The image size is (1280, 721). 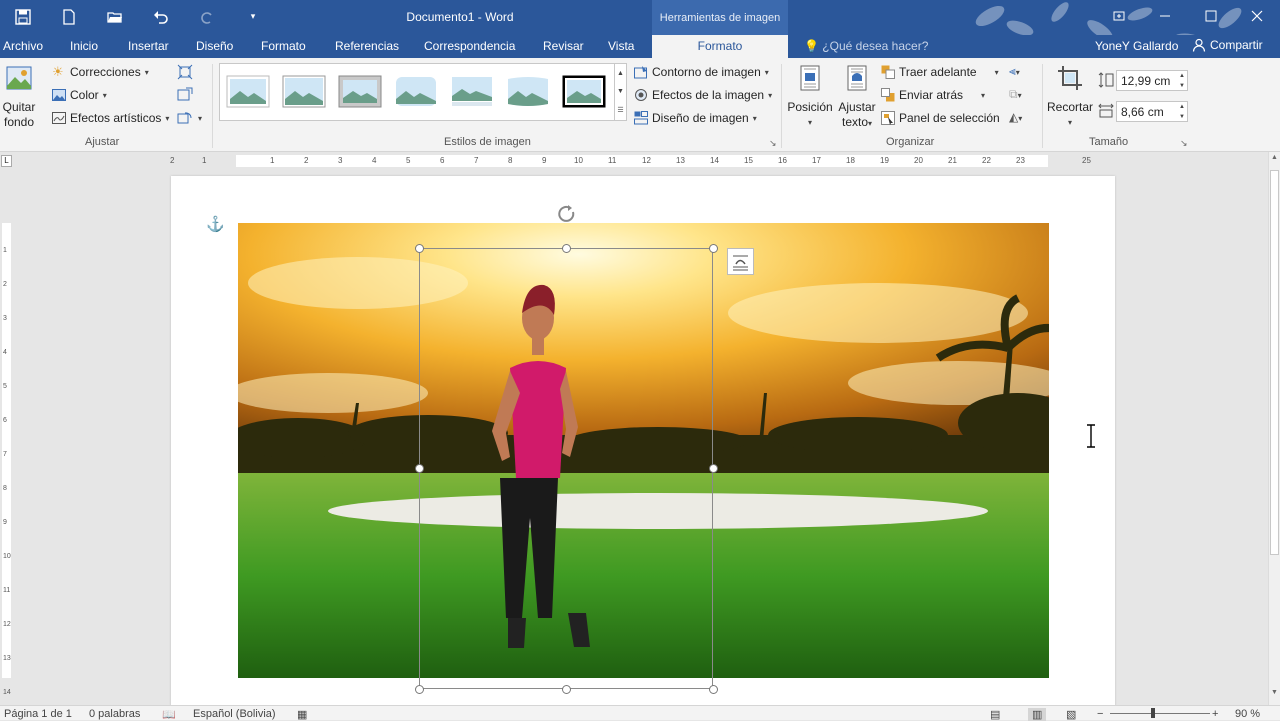 I want to click on tab-vista: Vista, so click(x=621, y=46).